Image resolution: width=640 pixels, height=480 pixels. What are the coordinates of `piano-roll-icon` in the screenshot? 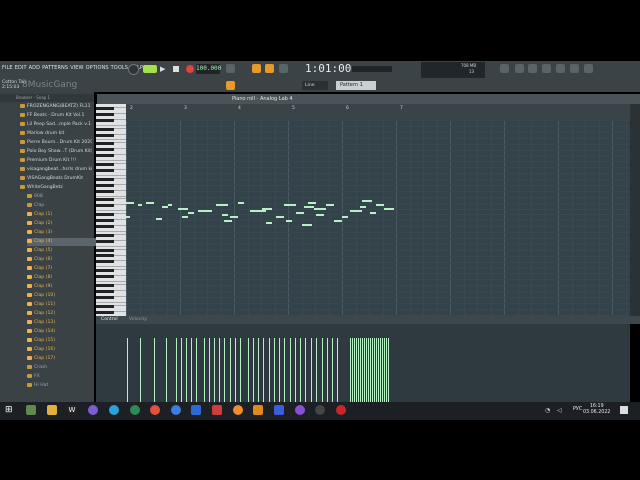 It's located at (519, 68).